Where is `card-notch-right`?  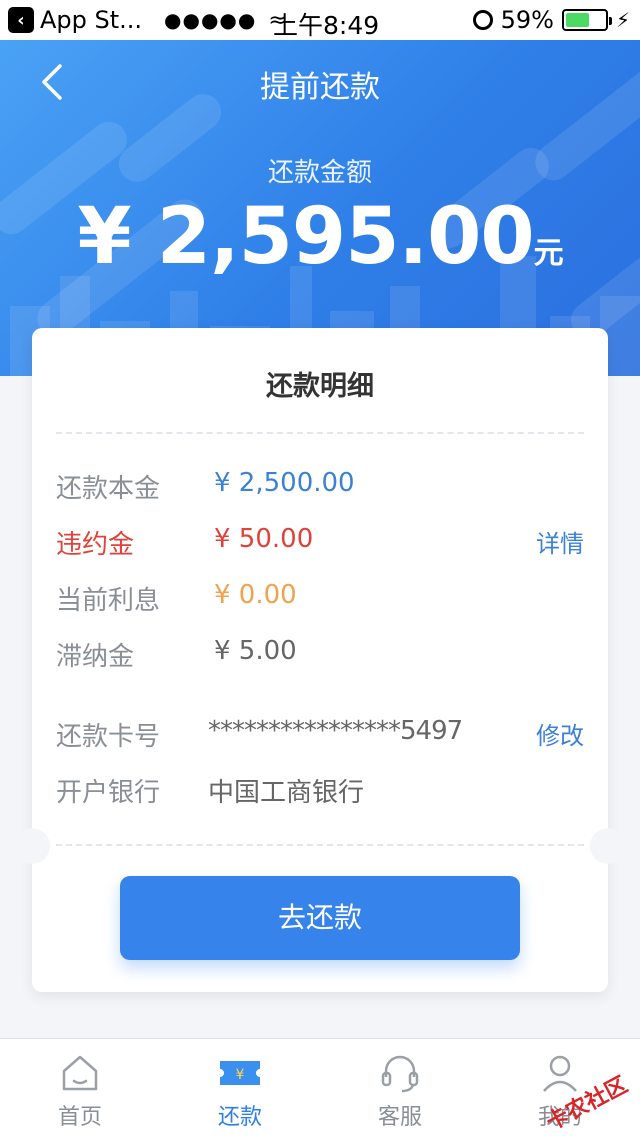
card-notch-right is located at coordinates (608, 846).